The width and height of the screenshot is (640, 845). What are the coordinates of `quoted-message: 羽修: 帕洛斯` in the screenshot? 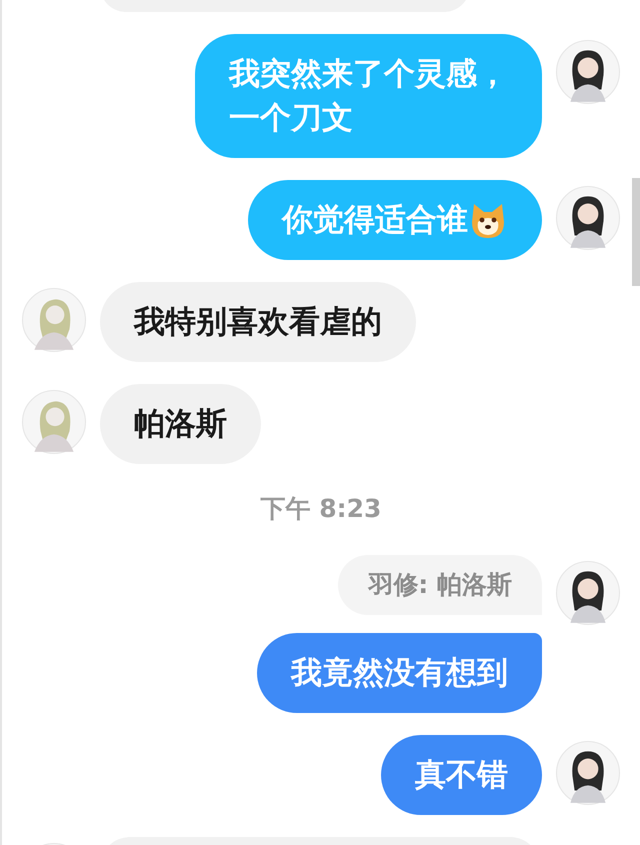 It's located at (440, 585).